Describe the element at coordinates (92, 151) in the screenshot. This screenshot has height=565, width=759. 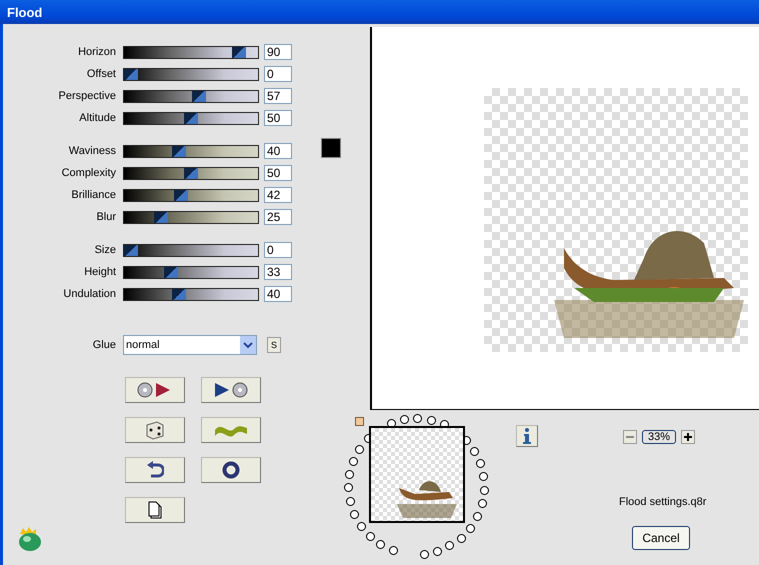
I see `slider-label: Waviness` at that location.